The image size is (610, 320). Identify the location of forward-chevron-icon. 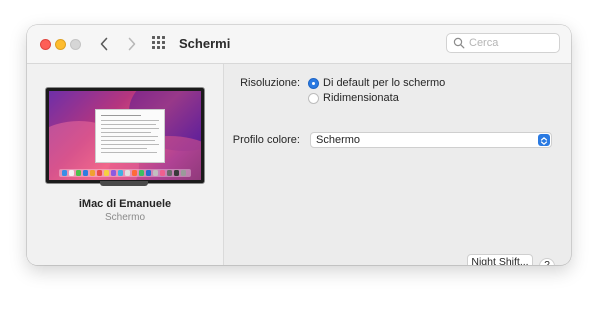
(132, 44).